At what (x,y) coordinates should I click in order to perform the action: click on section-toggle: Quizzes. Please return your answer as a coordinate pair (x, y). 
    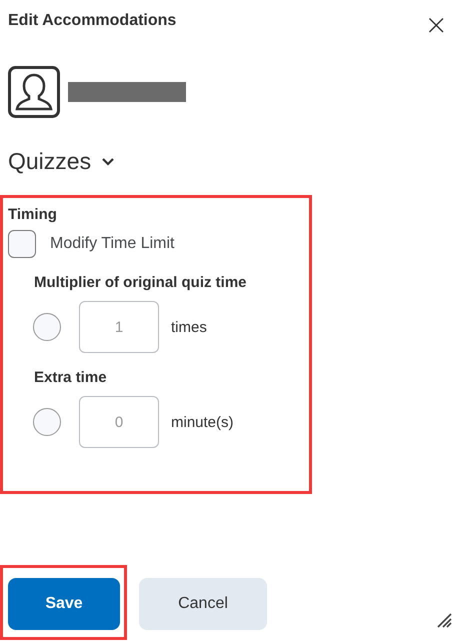
    Looking at the image, I should click on (62, 161).